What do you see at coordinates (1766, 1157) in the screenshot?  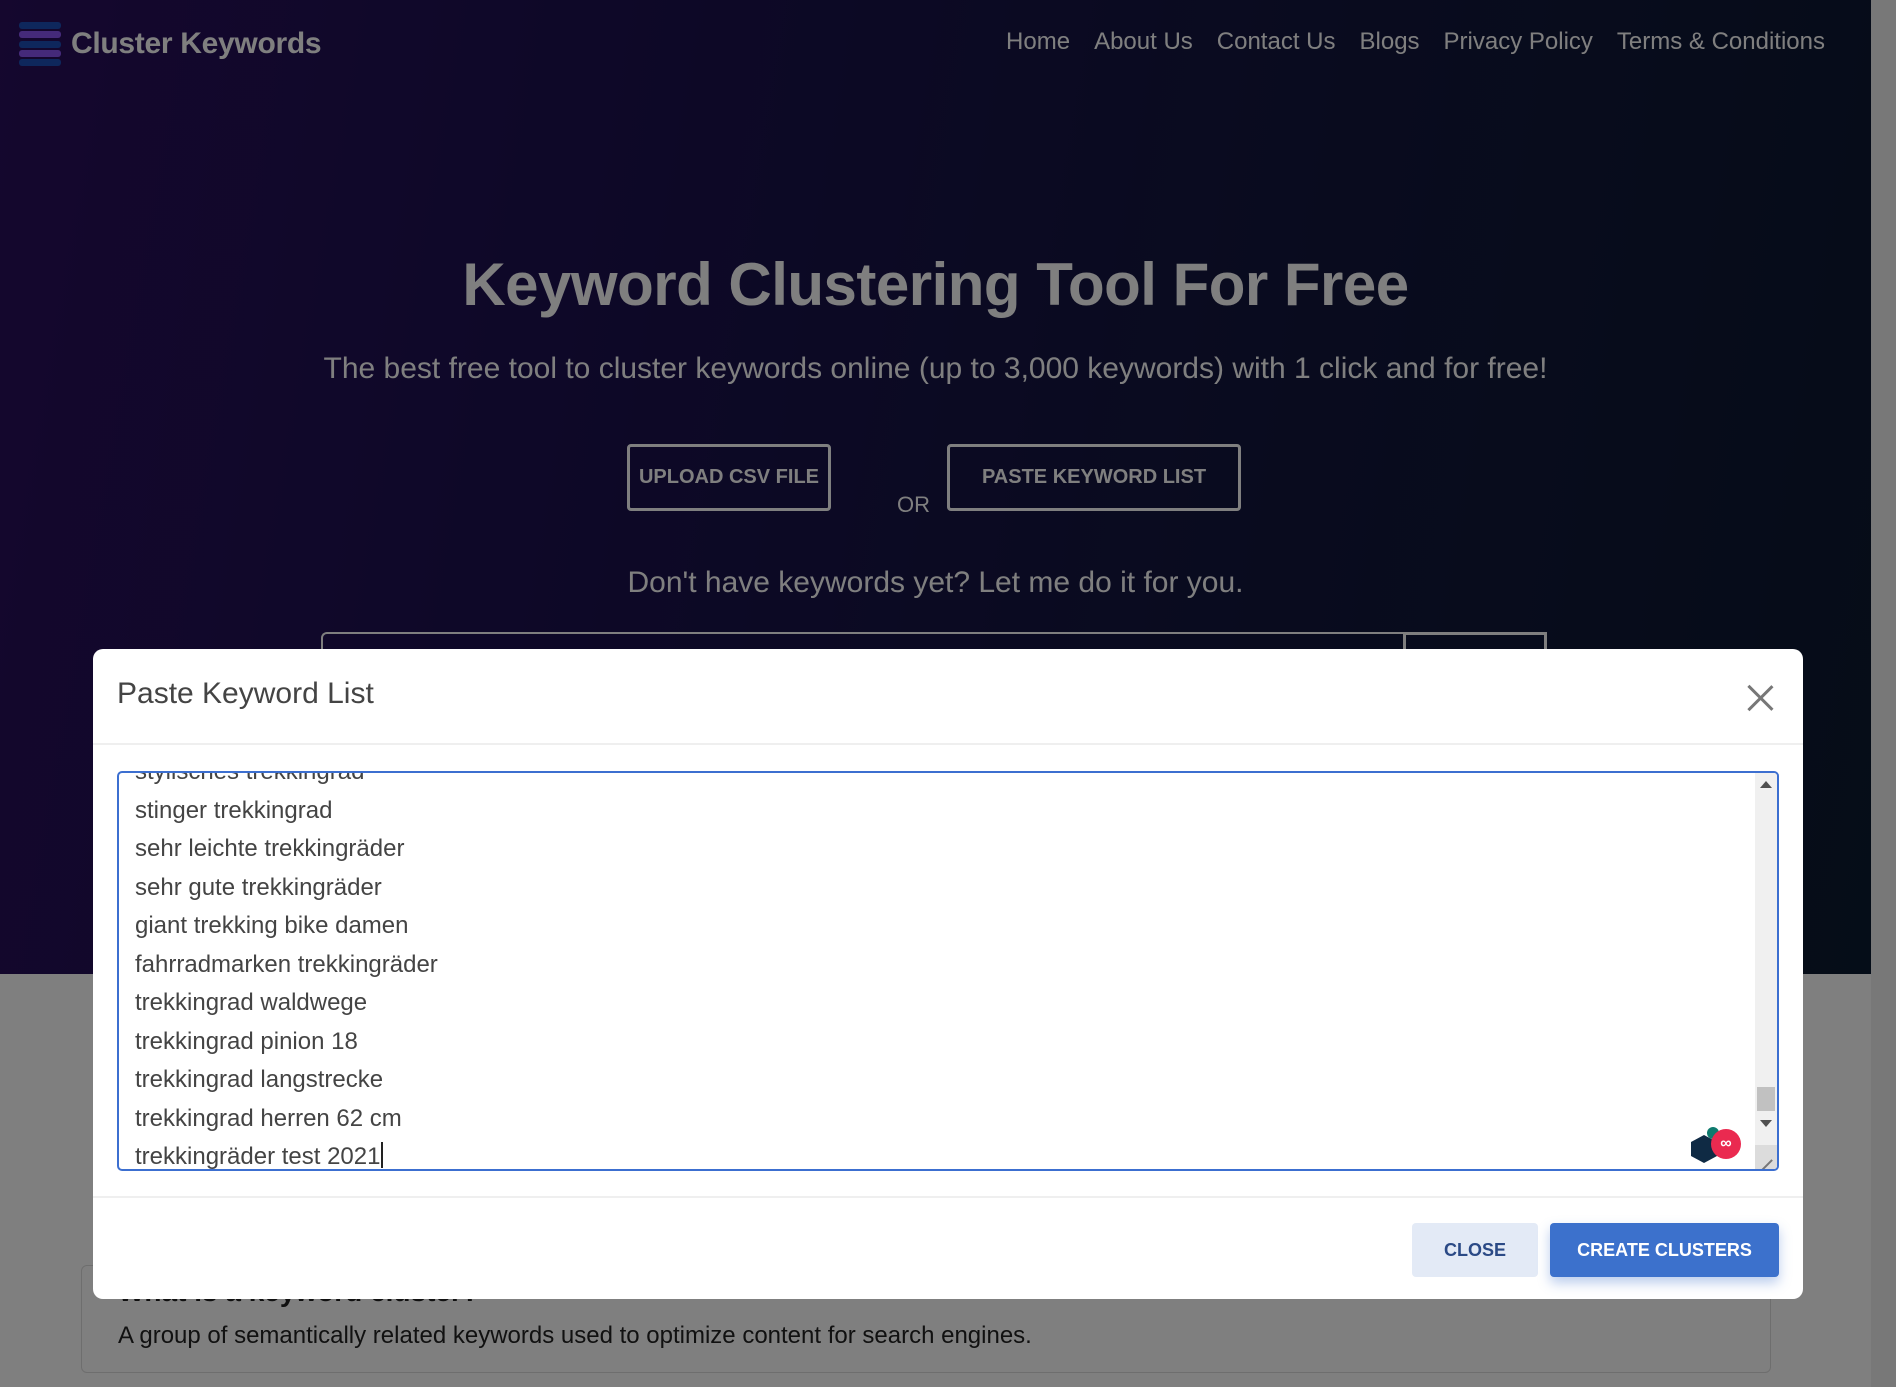 I see `resize-handle-icon` at bounding box center [1766, 1157].